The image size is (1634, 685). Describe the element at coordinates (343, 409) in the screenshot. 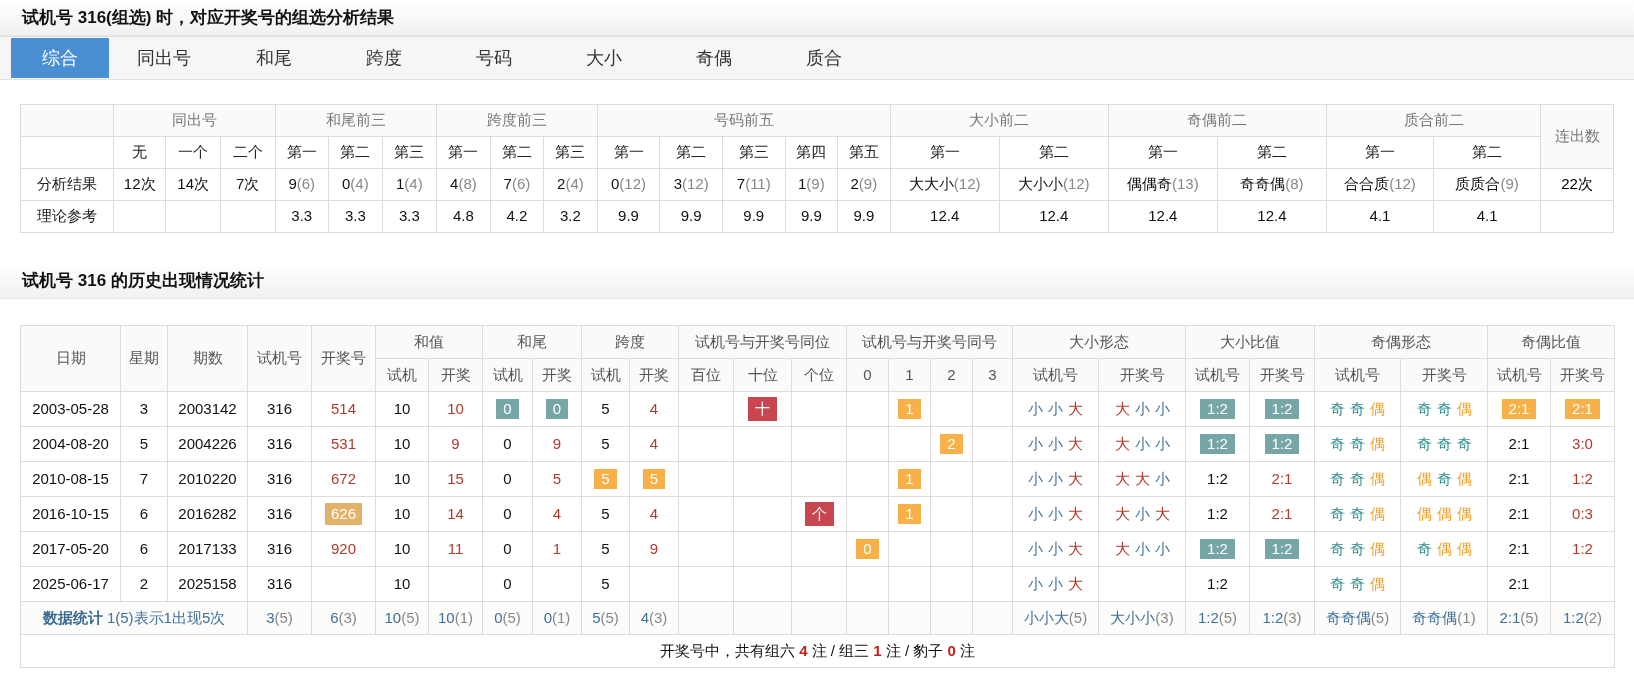

I see `table-cell: 514` at that location.